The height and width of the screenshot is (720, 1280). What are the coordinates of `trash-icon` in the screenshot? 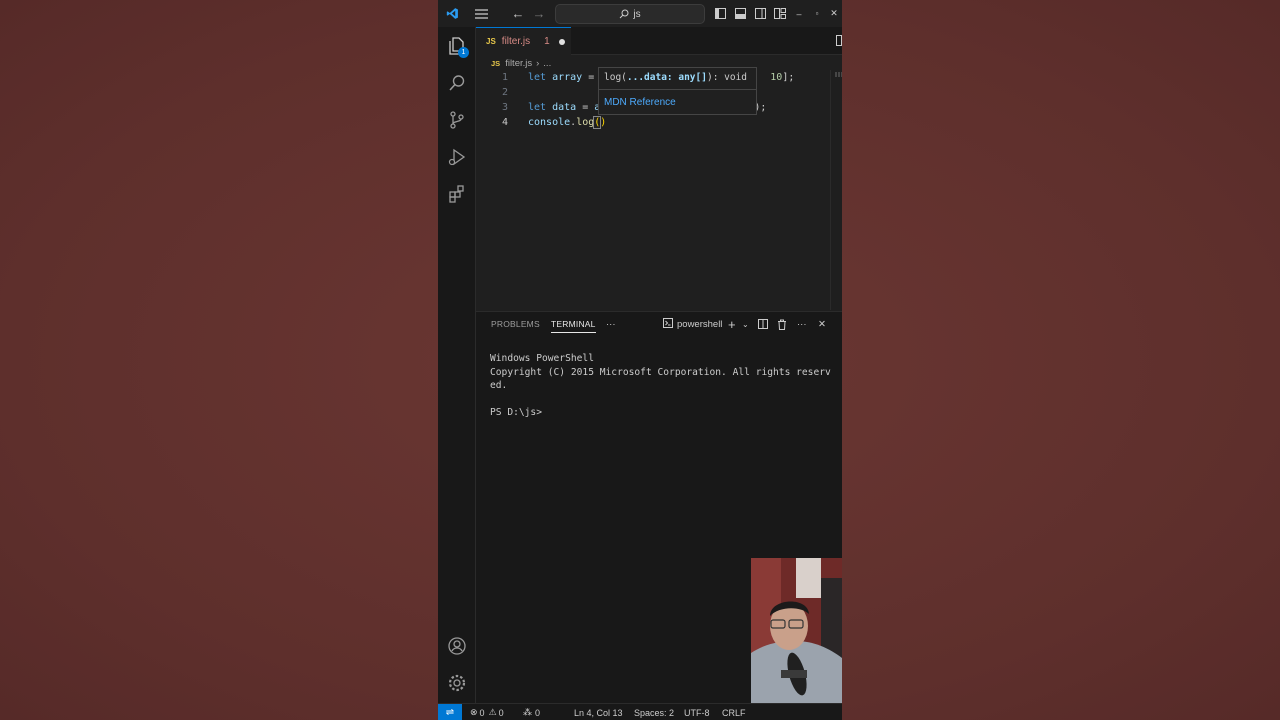 It's located at (782, 324).